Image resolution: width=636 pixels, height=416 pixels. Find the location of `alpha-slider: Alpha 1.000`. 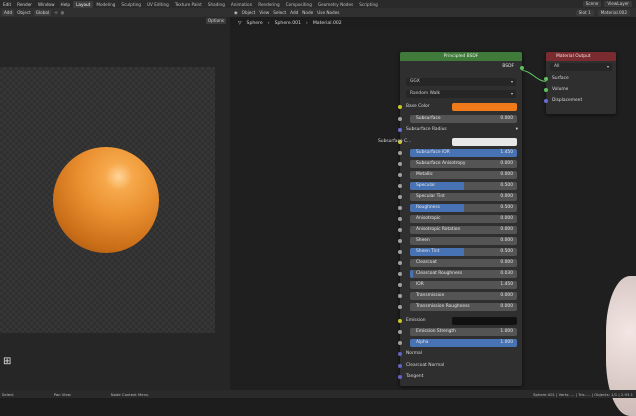

alpha-slider: Alpha 1.000 is located at coordinates (463, 343).